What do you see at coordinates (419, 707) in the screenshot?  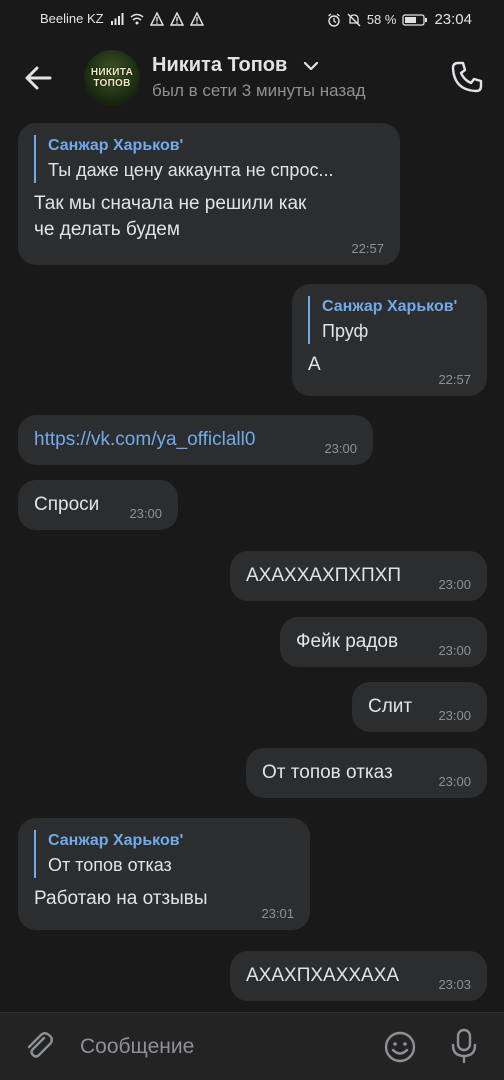 I see `message-bubble-outgoing: Слит 23:00` at bounding box center [419, 707].